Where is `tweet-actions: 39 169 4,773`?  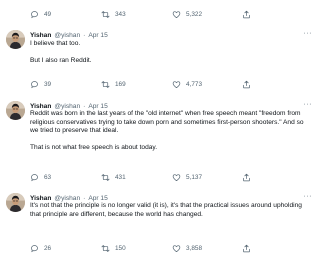
tweet-actions: 39 169 4,773 is located at coordinates (169, 84).